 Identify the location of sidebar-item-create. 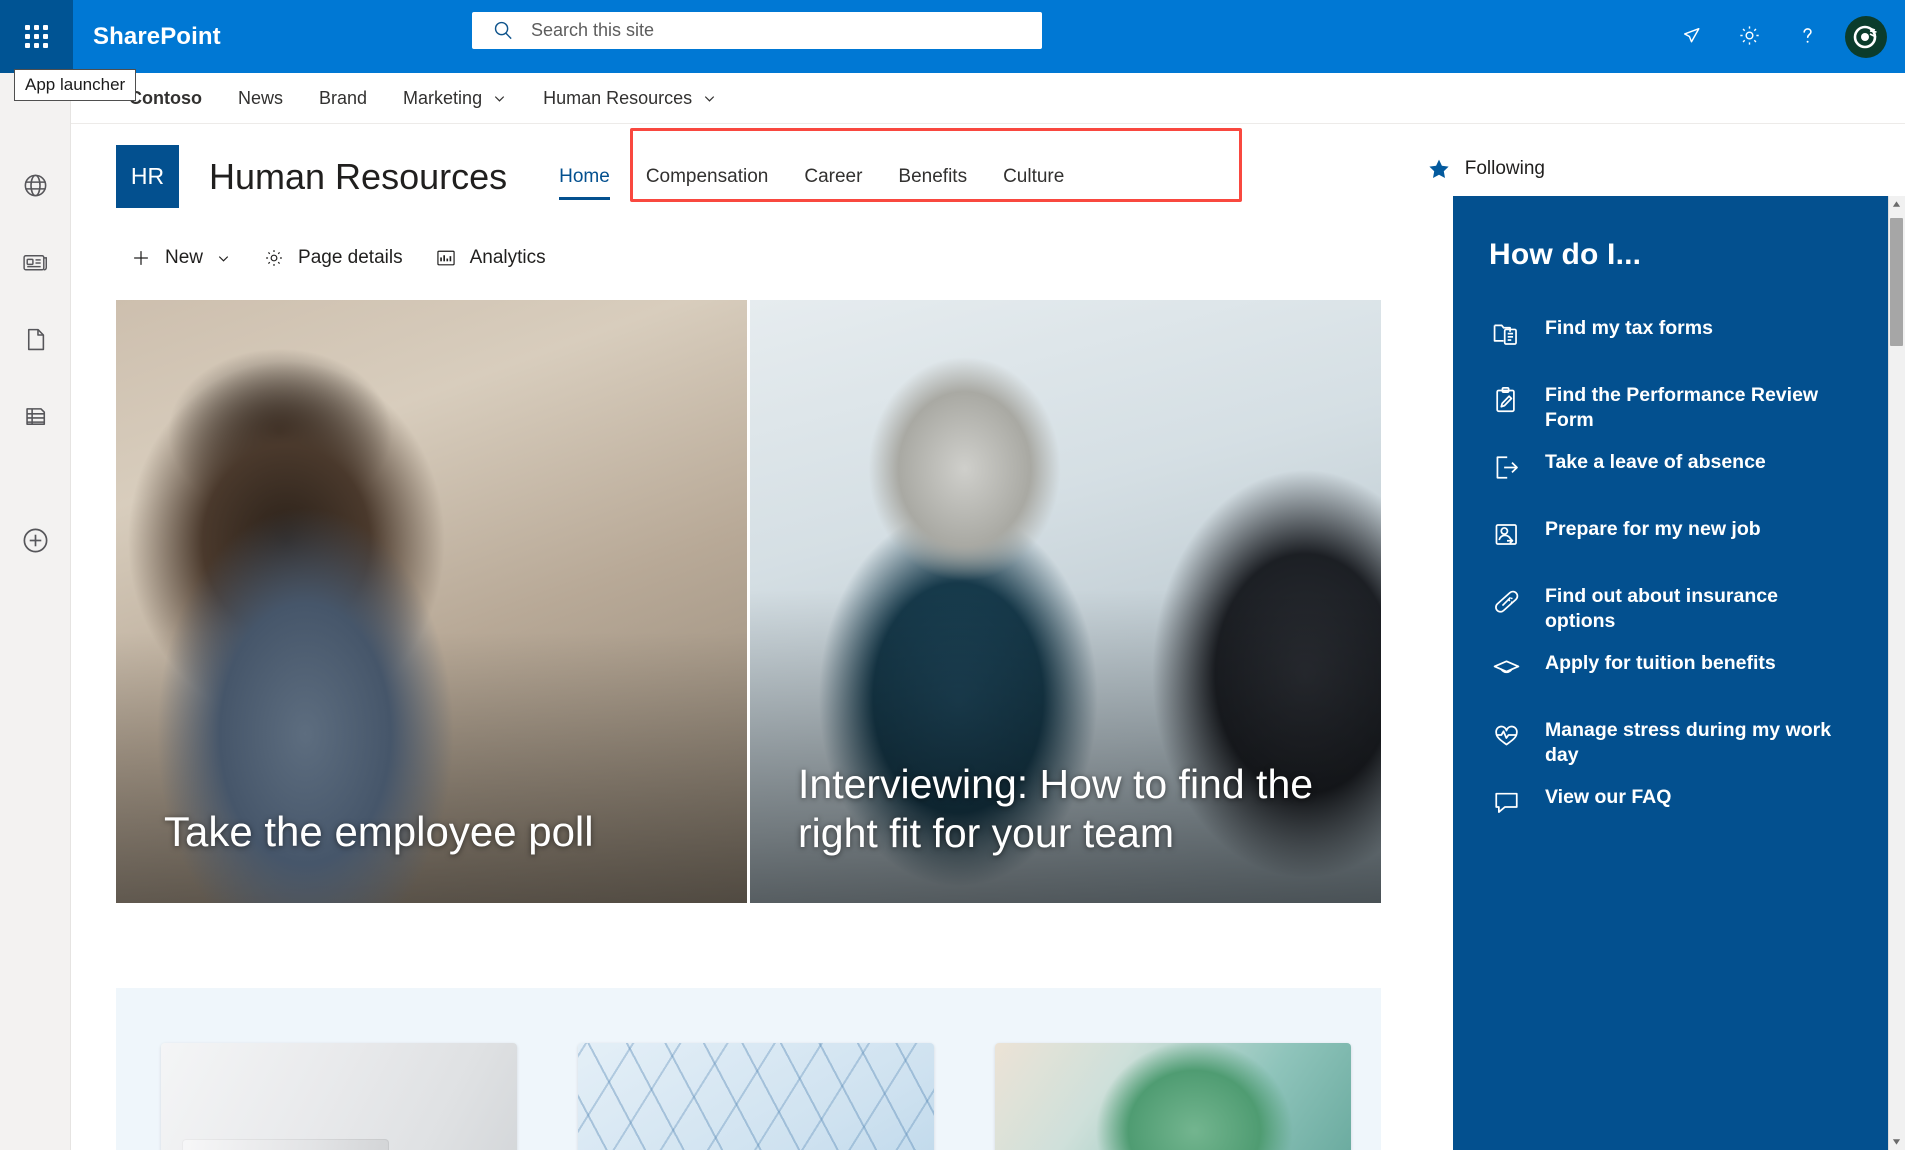
(35, 543).